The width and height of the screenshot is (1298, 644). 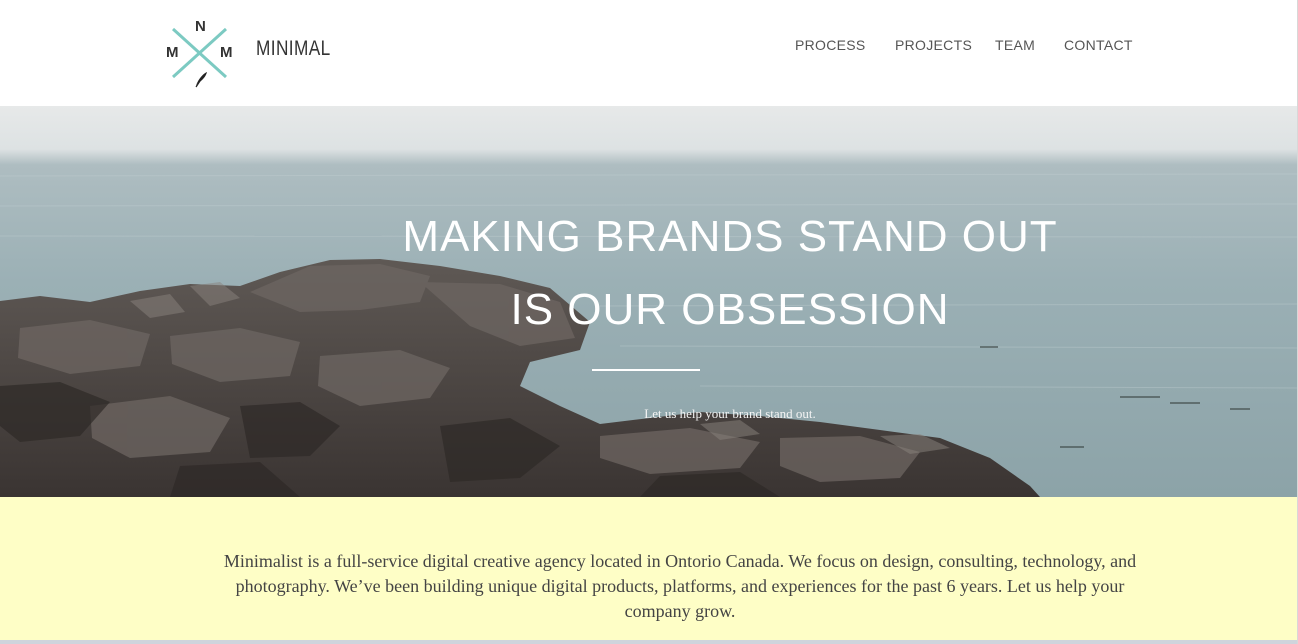 I want to click on feather-icon, so click(x=201, y=80).